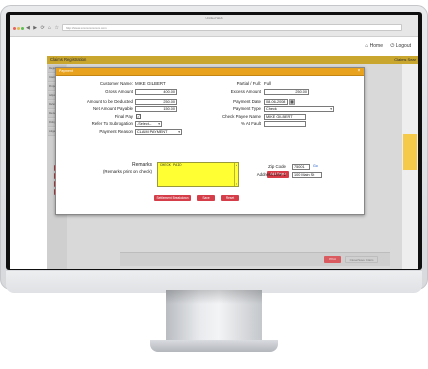 Image resolution: width=428 pixels, height=369 pixels. Describe the element at coordinates (271, 109) in the screenshot. I see `payment-type-value: Check` at that location.